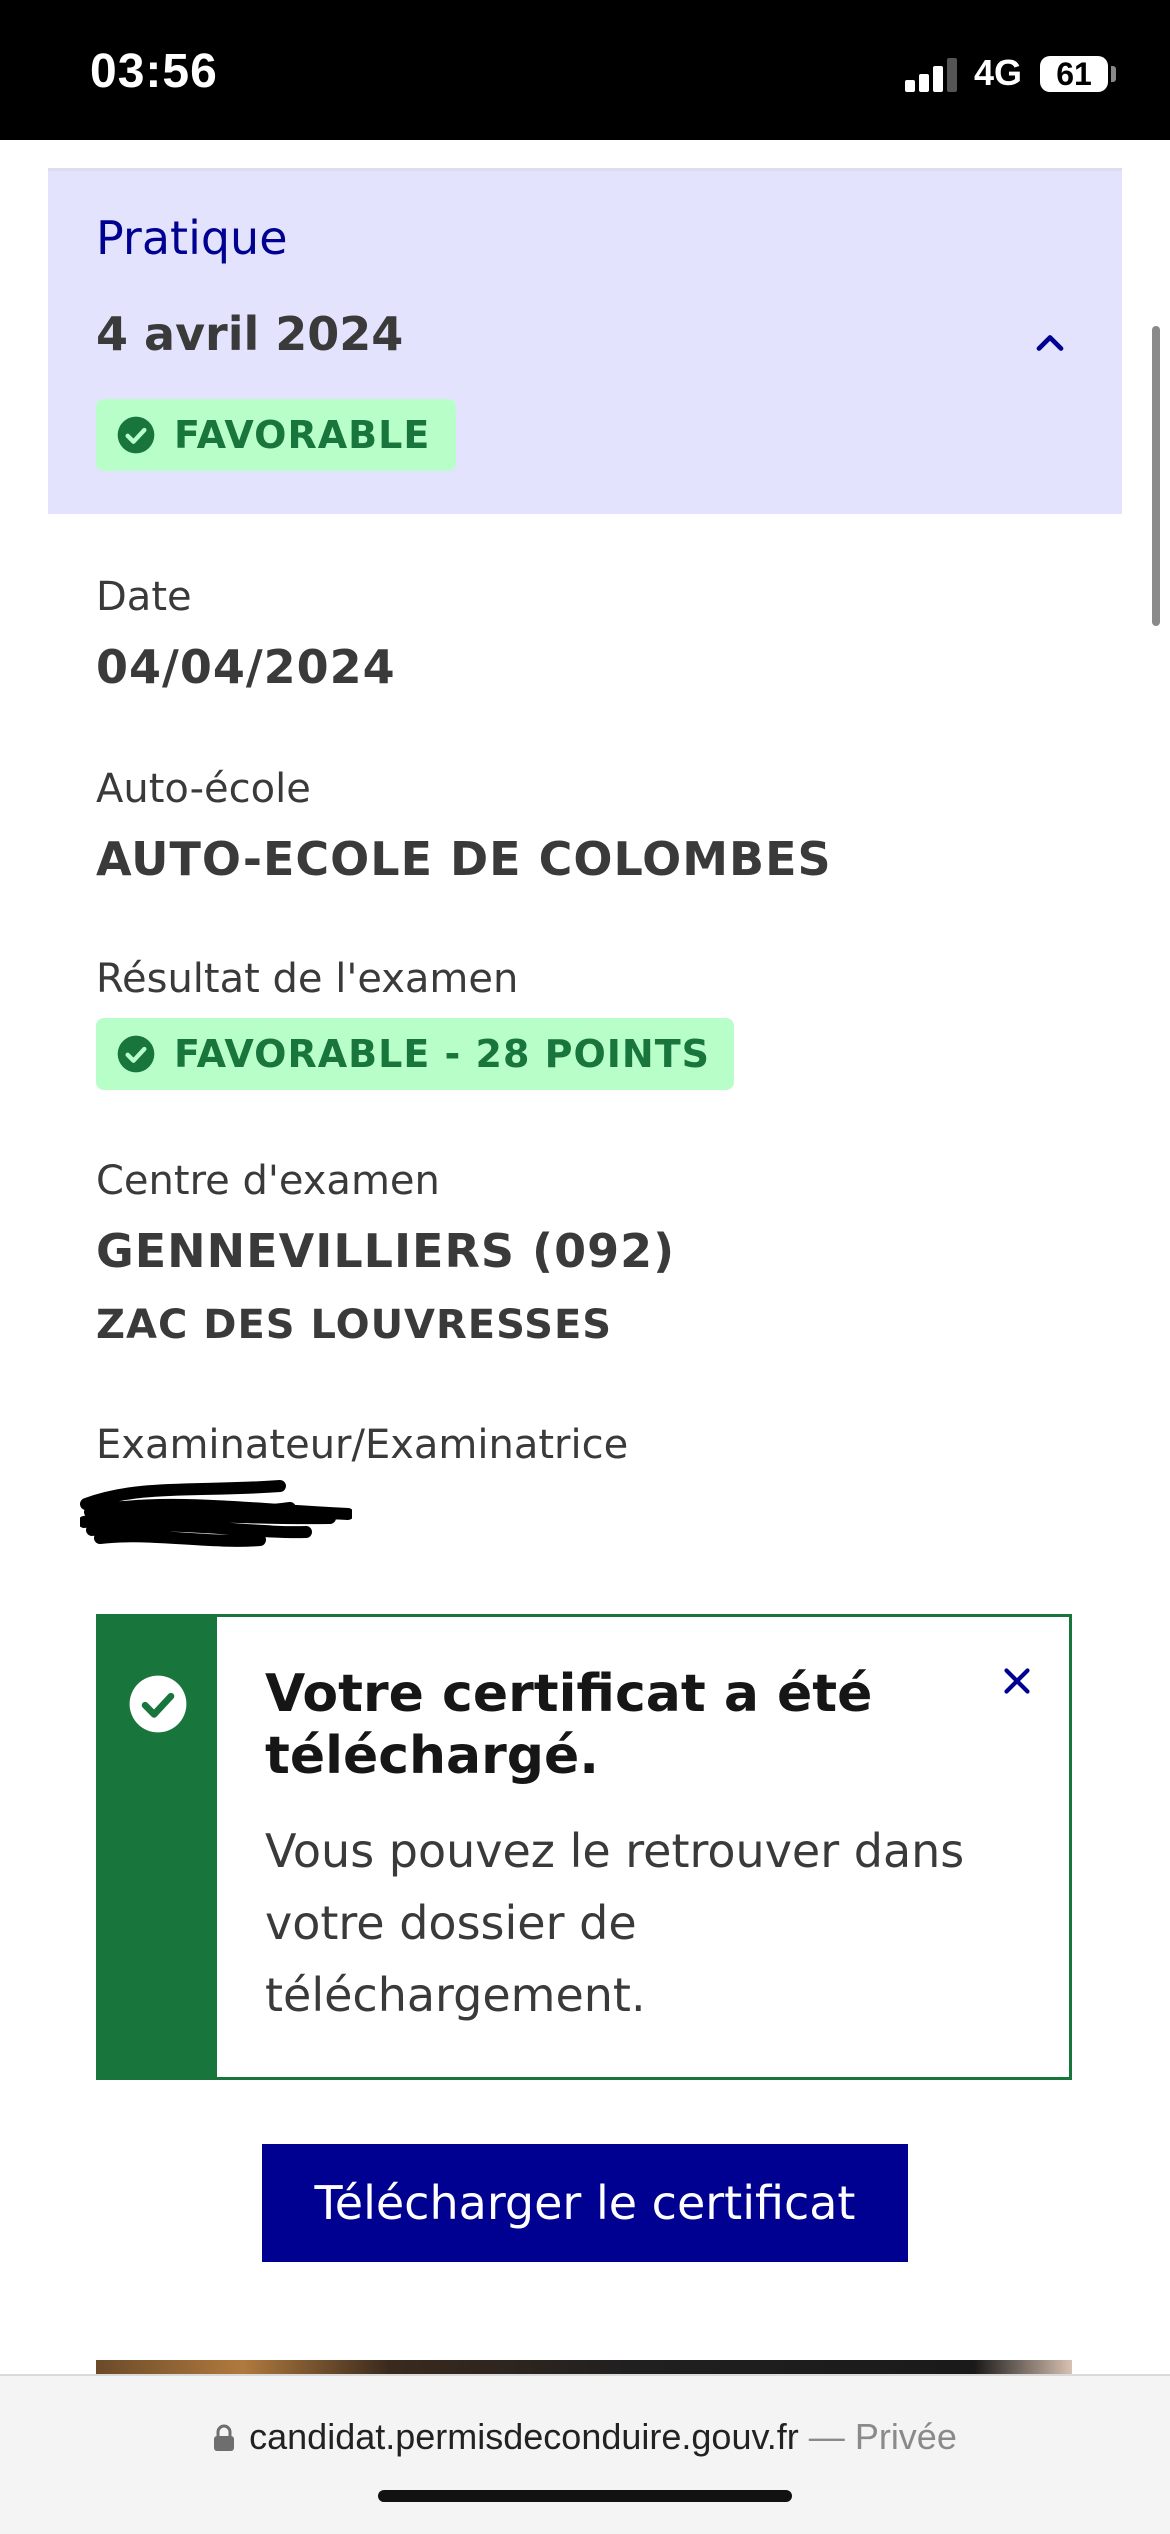  What do you see at coordinates (524, 2436) in the screenshot?
I see `url-text: candidat.permisdeconduire.gouv.fr` at bounding box center [524, 2436].